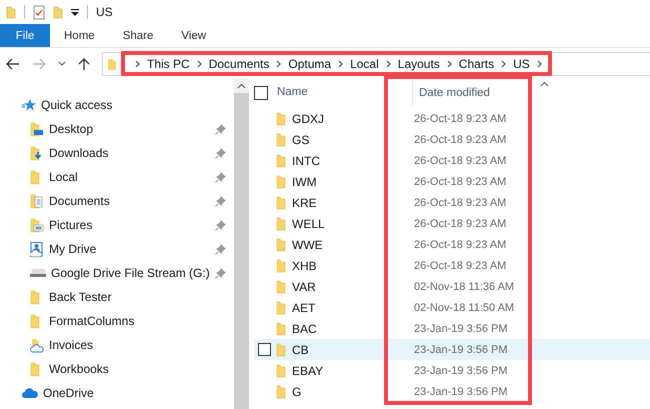 Image resolution: width=650 pixels, height=409 pixels. What do you see at coordinates (129, 201) in the screenshot?
I see `sidebar-item: Documents` at bounding box center [129, 201].